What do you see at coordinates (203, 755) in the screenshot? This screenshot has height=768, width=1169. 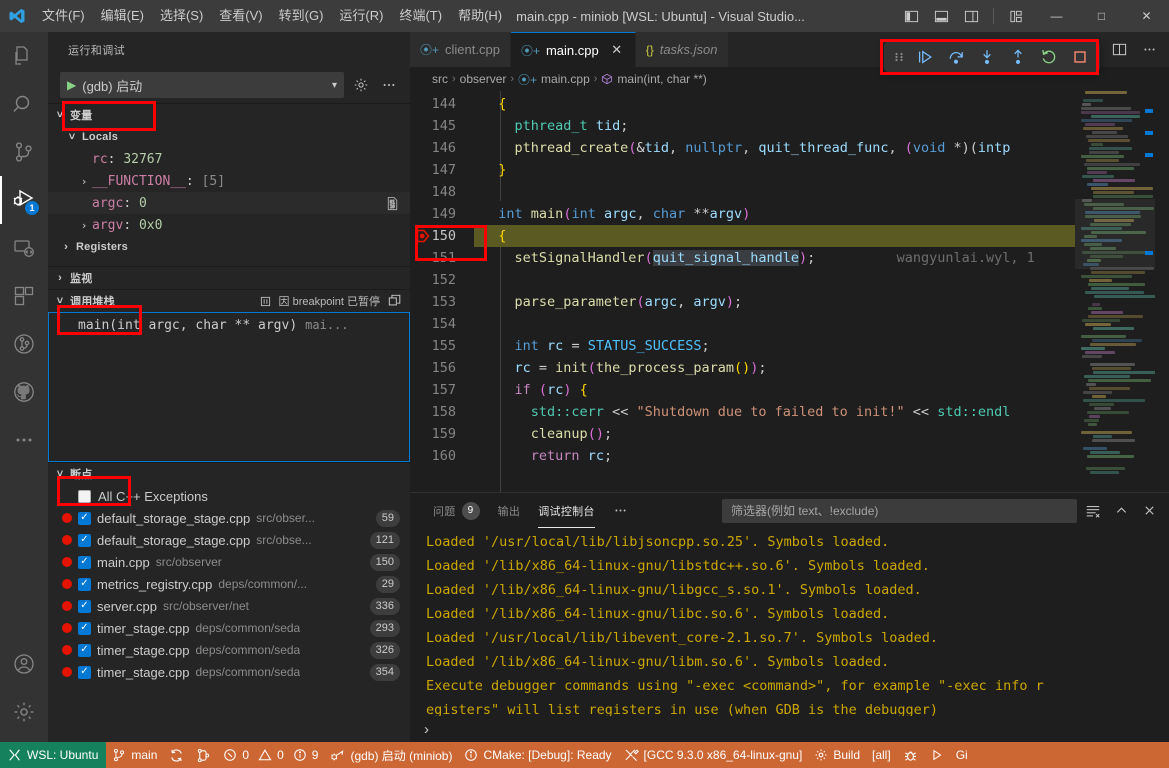 I see `status-git-compare` at bounding box center [203, 755].